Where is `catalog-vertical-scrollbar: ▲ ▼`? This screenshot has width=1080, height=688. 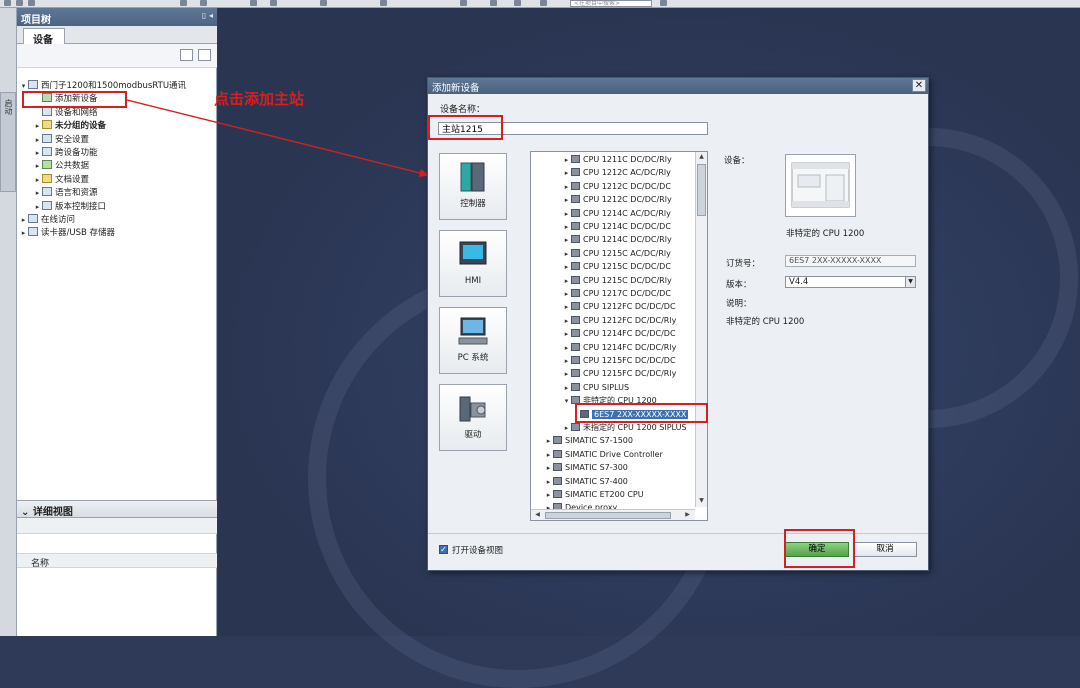 catalog-vertical-scrollbar: ▲ ▼ is located at coordinates (701, 329).